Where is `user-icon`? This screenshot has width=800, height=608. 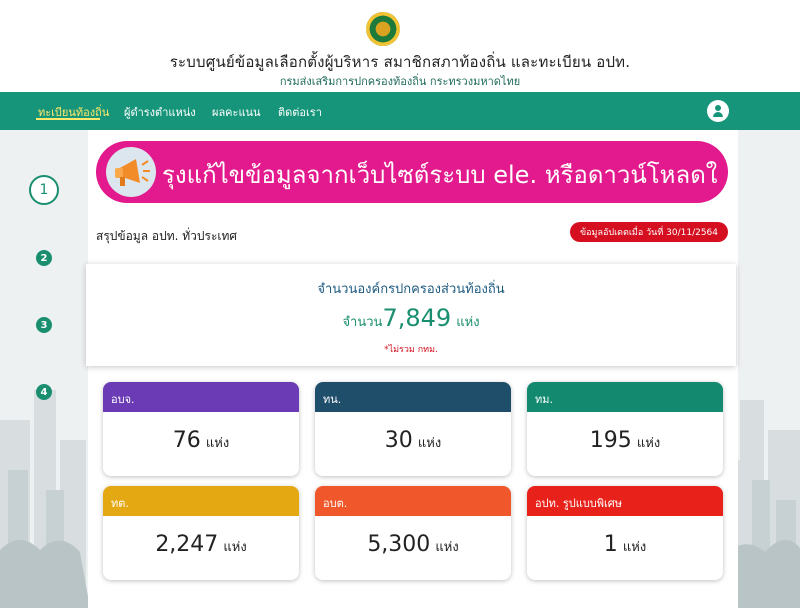
user-icon is located at coordinates (718, 111).